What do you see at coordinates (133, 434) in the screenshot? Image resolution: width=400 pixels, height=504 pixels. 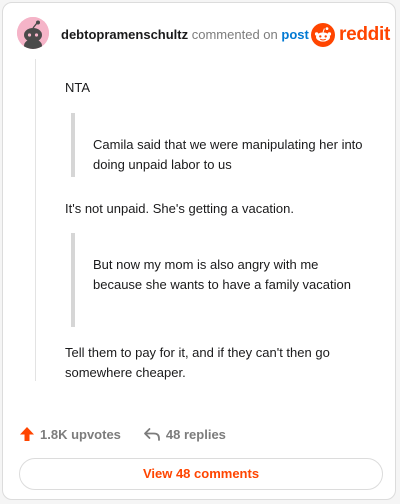 I see `comment-actions: 1.8K upvotes 48 replies` at bounding box center [133, 434].